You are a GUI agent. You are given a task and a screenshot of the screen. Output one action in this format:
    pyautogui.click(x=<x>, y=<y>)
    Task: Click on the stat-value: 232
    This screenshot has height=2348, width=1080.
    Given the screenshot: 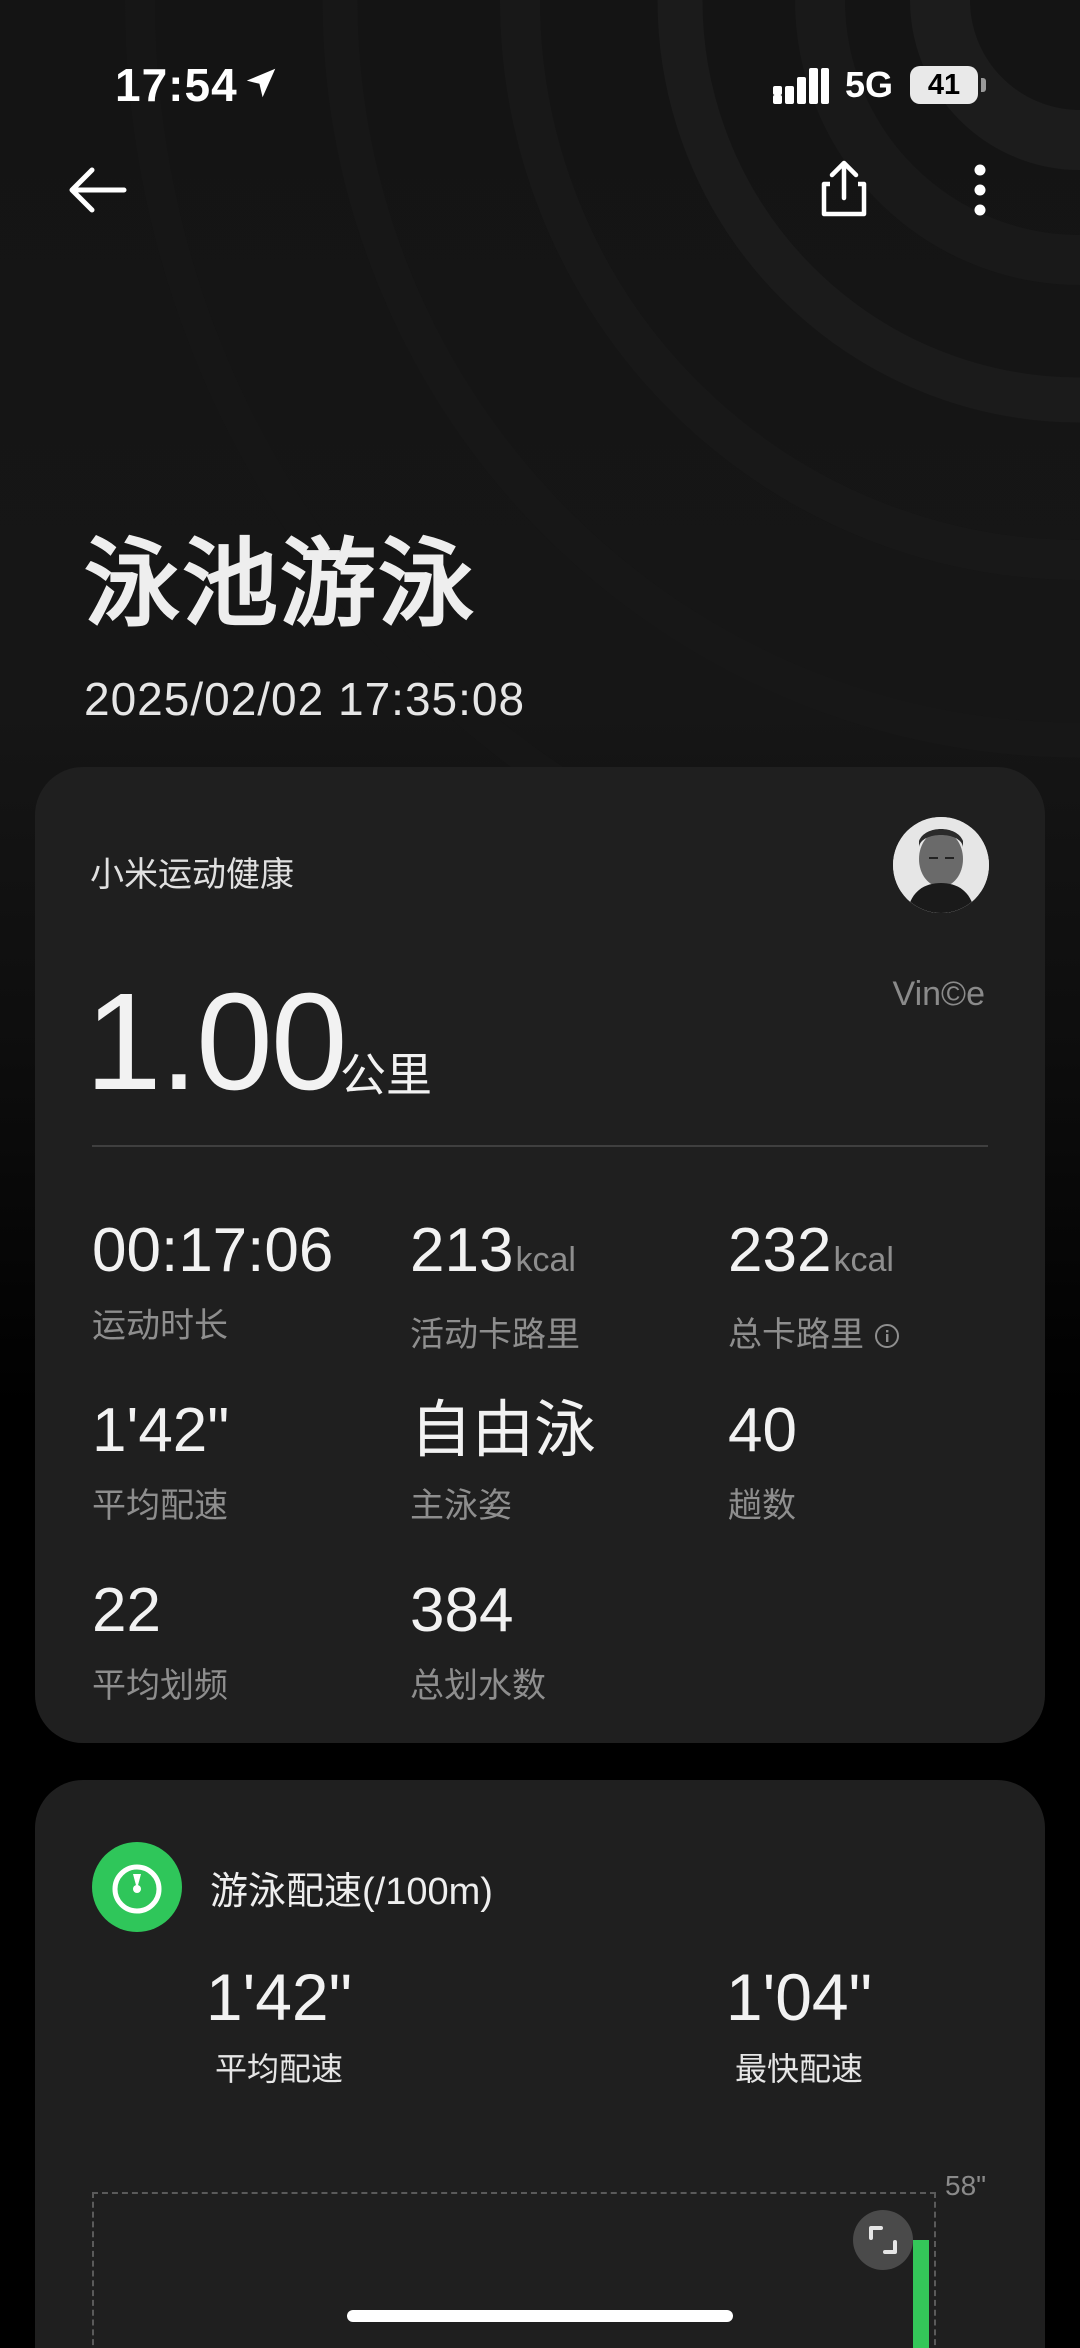 What is the action you would take?
    pyautogui.click(x=780, y=1250)
    